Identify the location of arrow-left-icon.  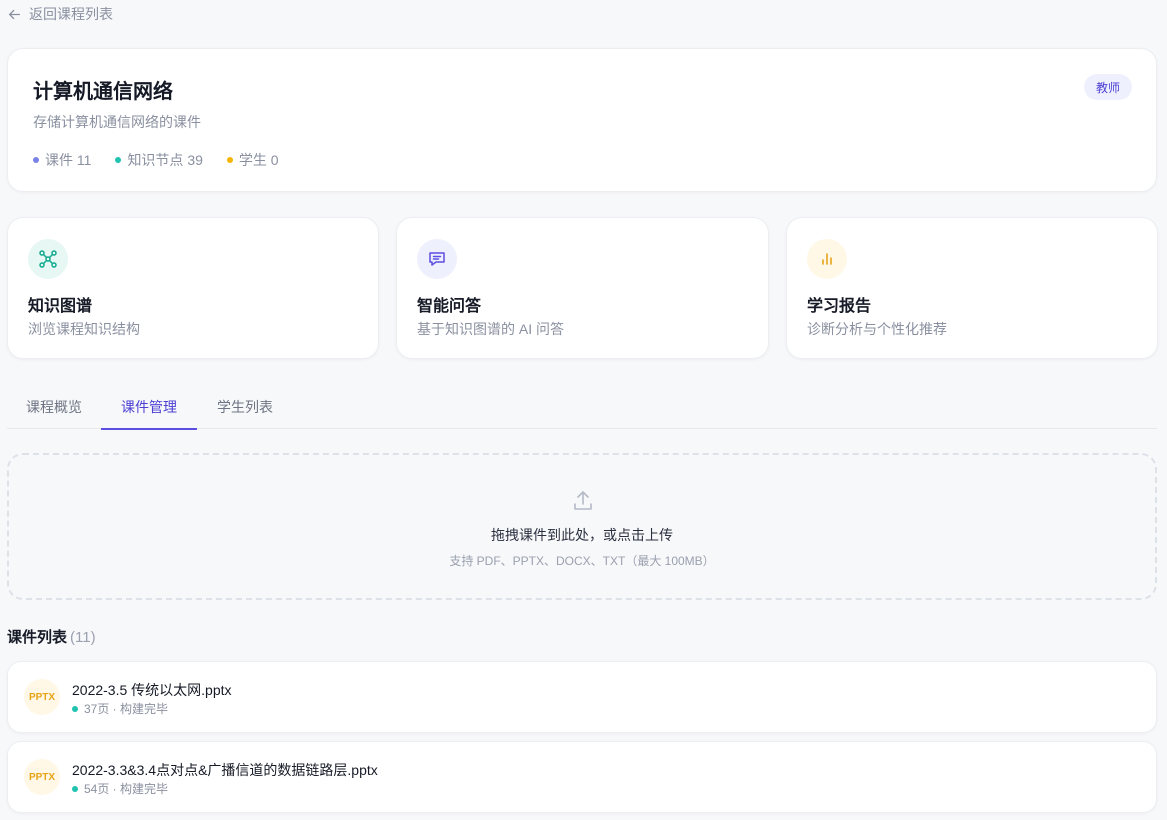
(14, 14).